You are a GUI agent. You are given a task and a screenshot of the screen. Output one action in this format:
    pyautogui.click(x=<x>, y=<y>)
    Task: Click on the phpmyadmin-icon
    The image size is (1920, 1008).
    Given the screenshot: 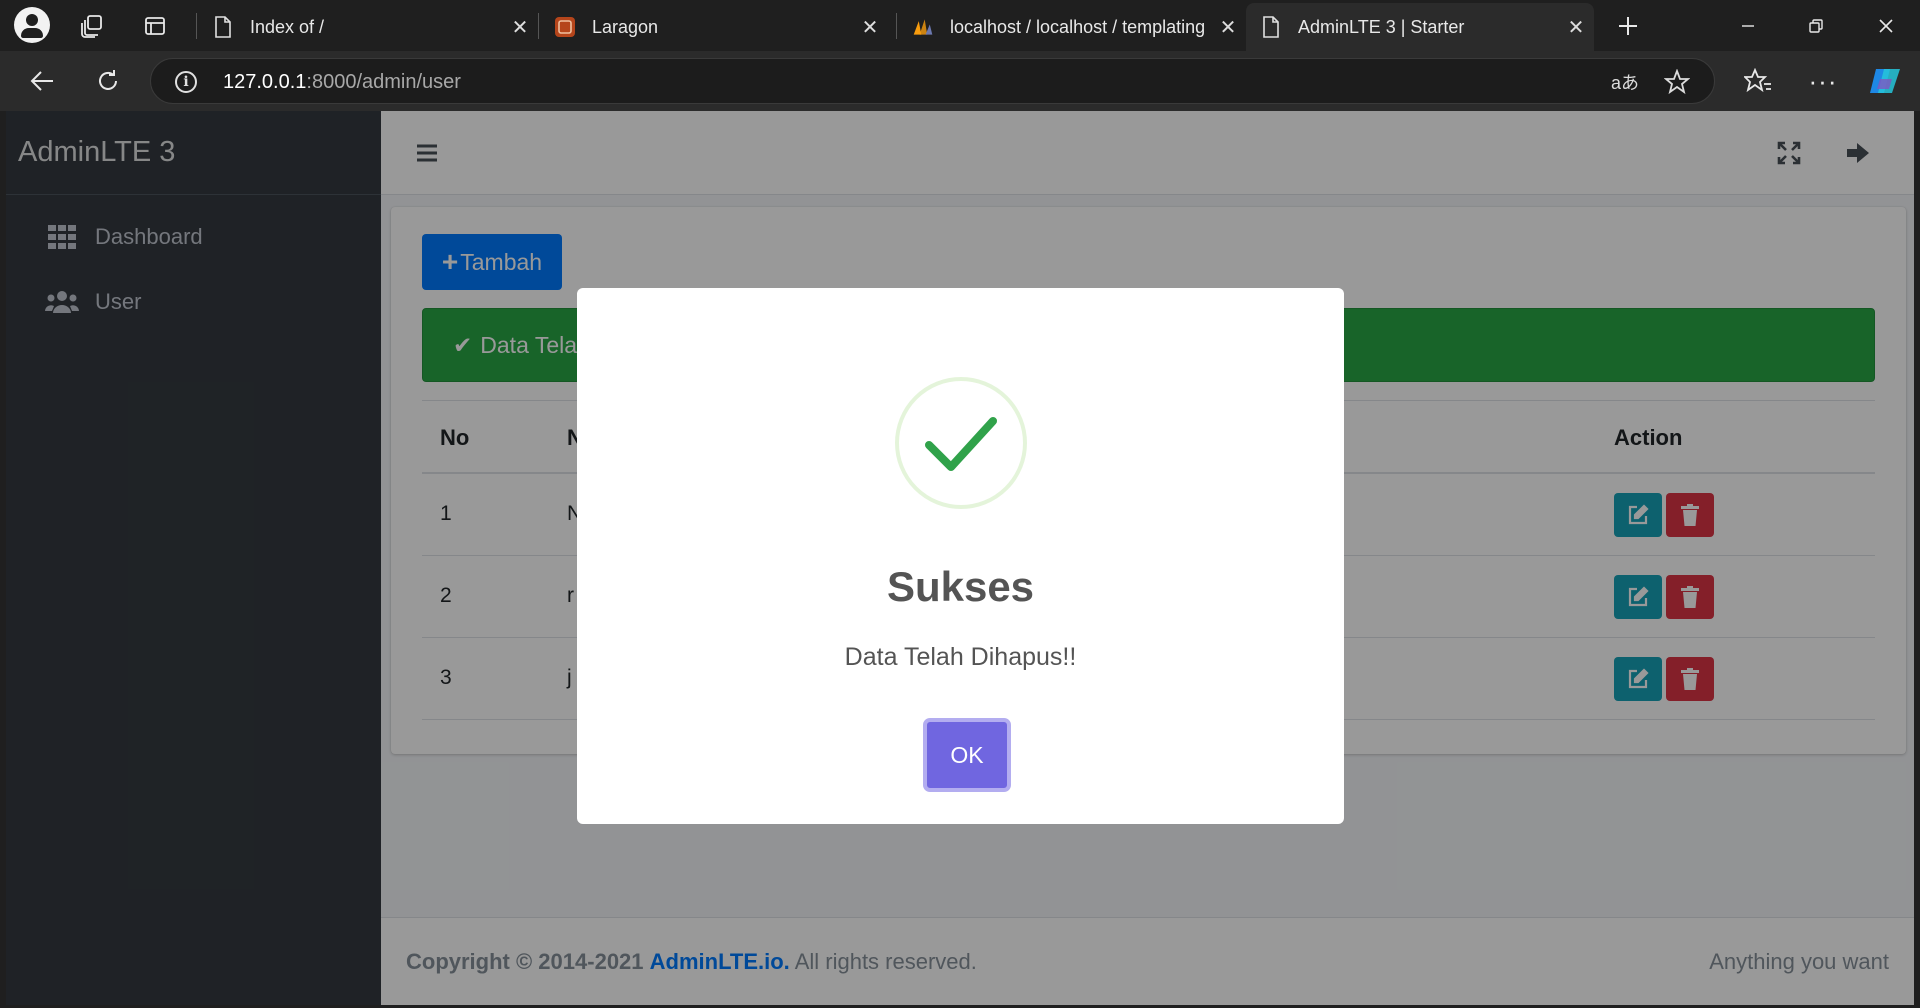 What is the action you would take?
    pyautogui.click(x=923, y=27)
    